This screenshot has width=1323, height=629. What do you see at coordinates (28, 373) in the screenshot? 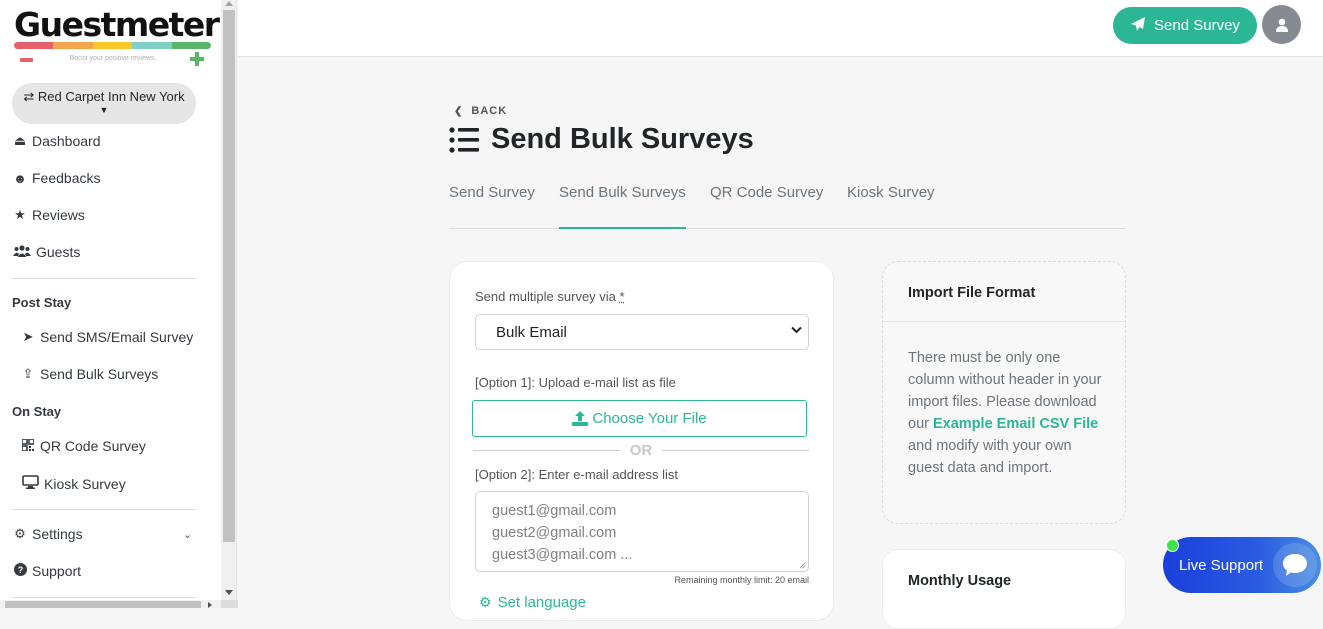
I see `upload-icon: ⇪` at bounding box center [28, 373].